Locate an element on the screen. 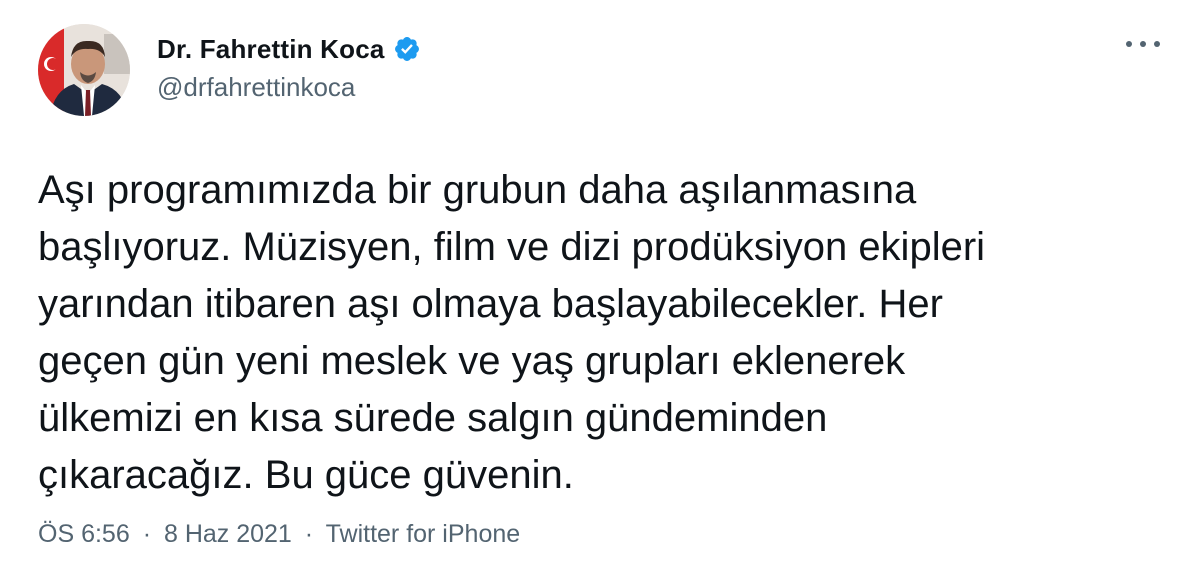 The image size is (1200, 570). tweet-time: ÖS 6:56 is located at coordinates (84, 534).